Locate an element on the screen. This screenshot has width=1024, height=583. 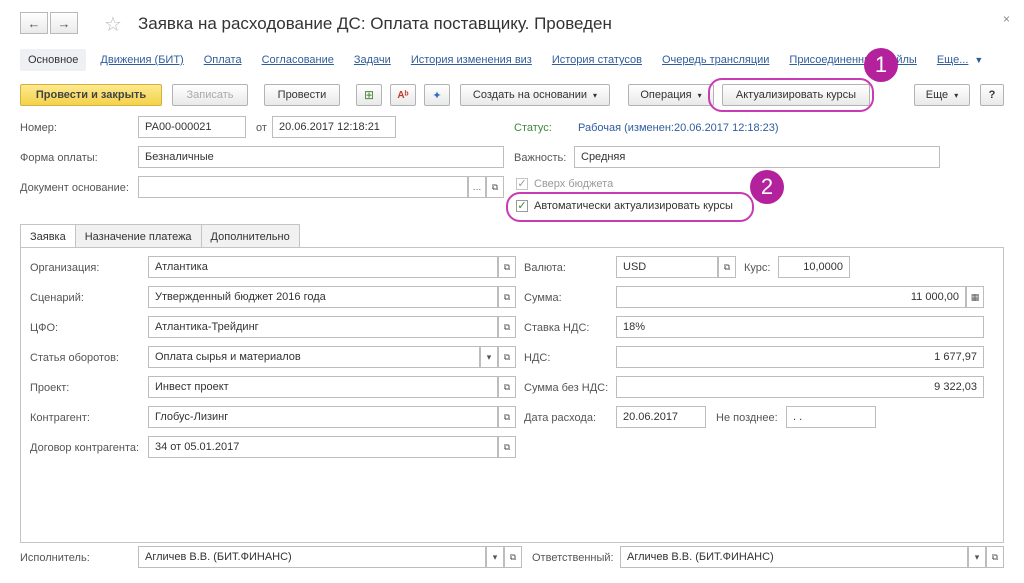
not-later-label: Не позднее: is located at coordinates (747, 418).